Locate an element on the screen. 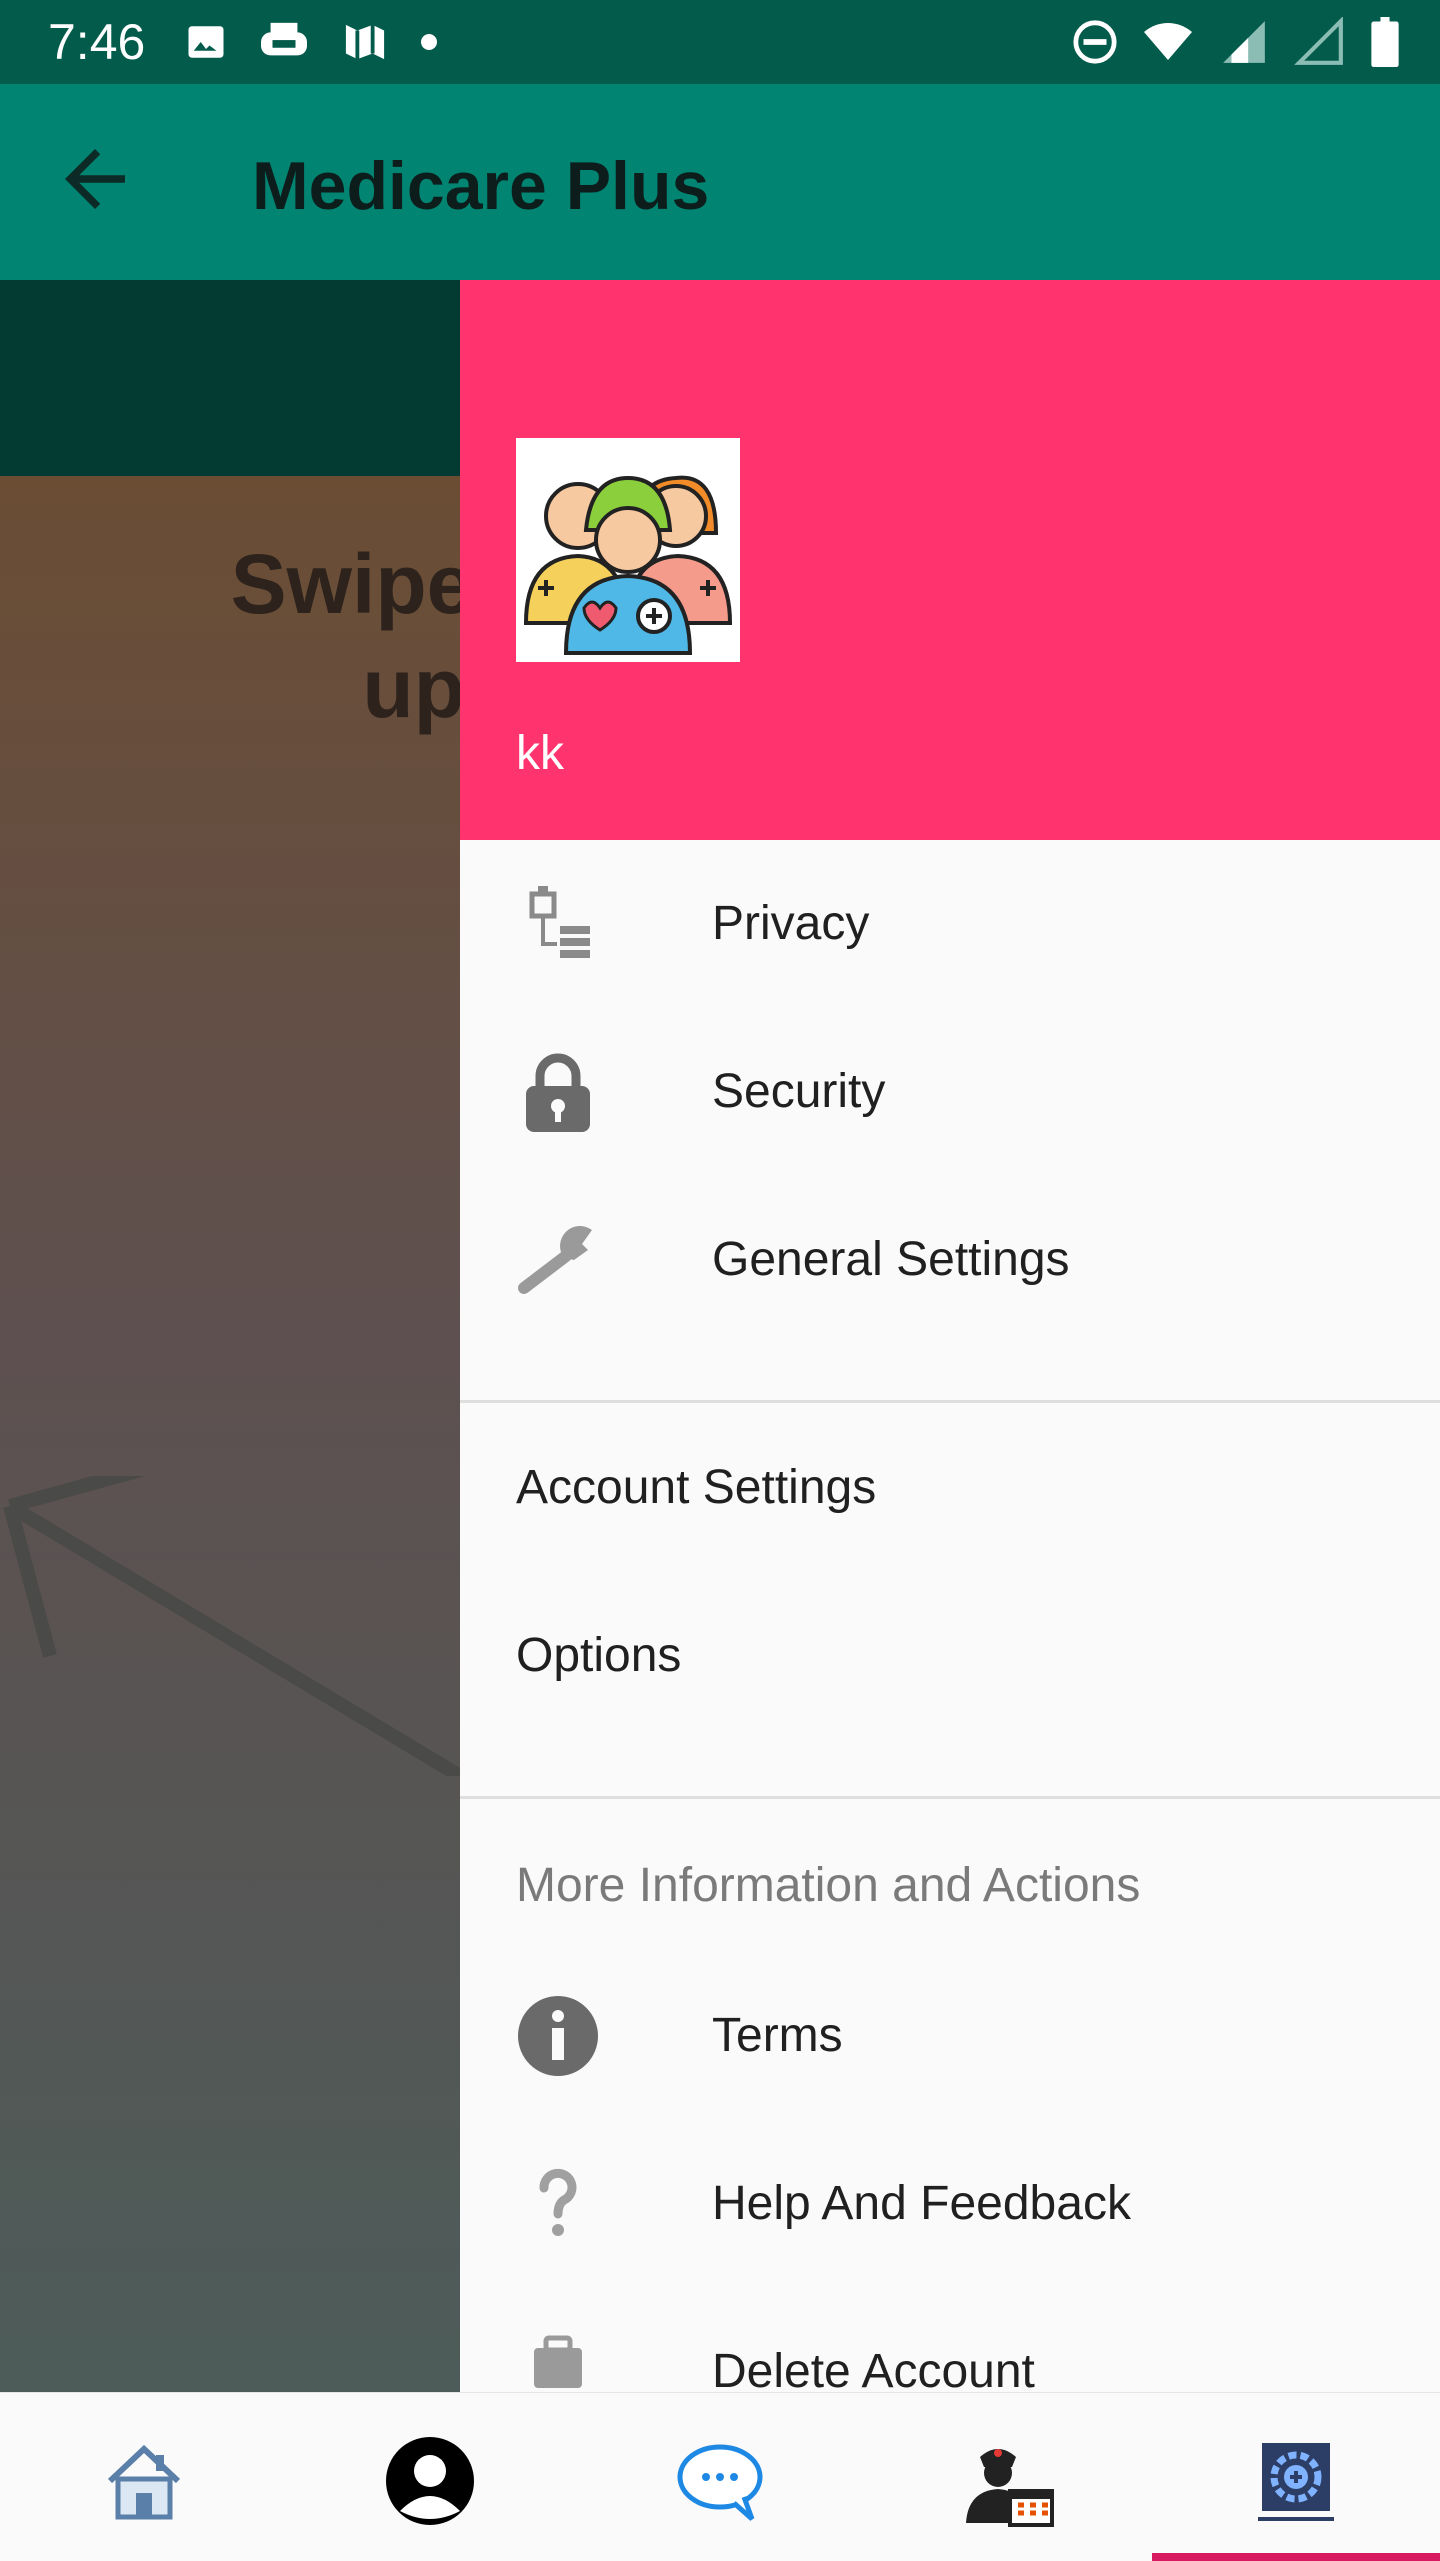 The width and height of the screenshot is (1440, 2561). nav-home is located at coordinates (144, 2481).